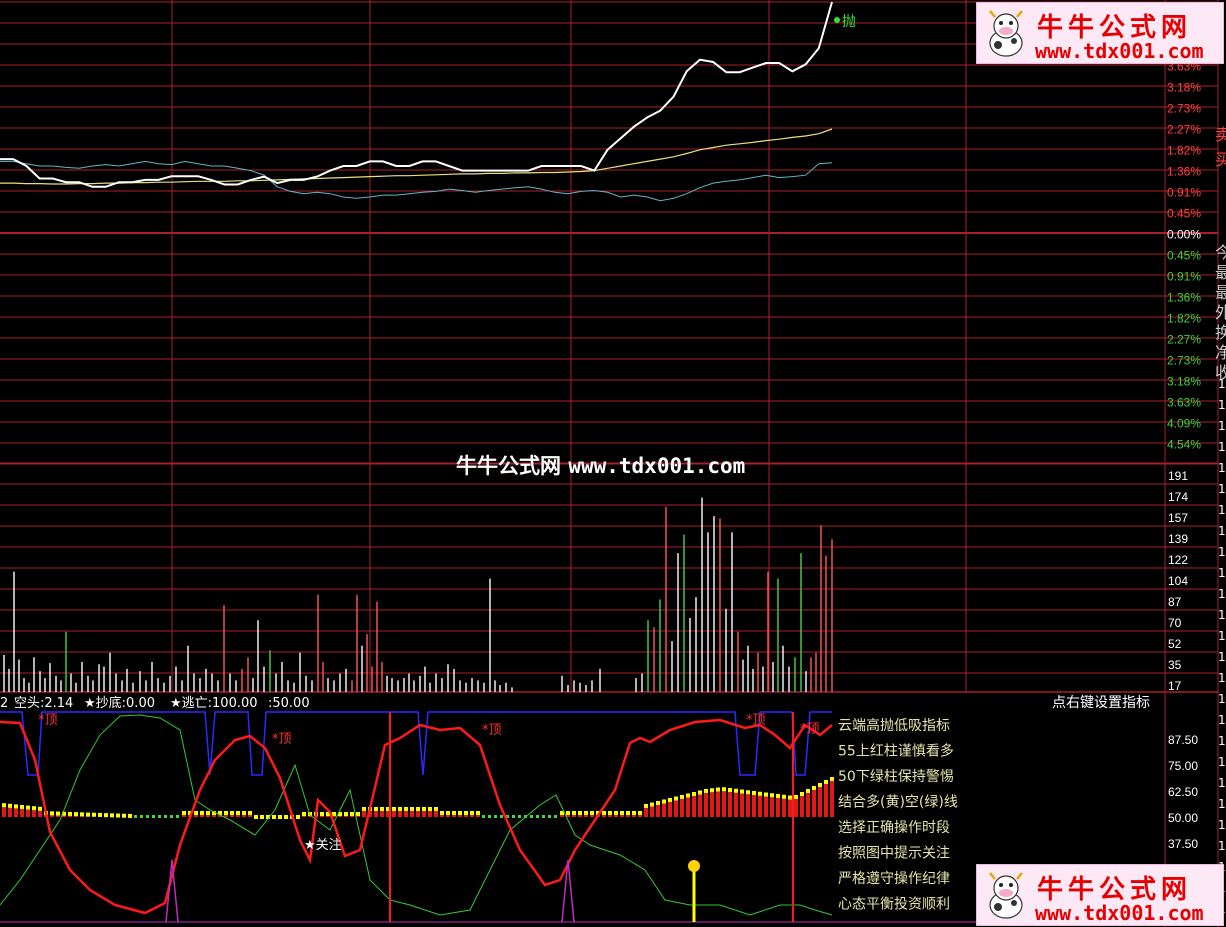 The image size is (1226, 927). I want to click on price-tick-label: 0.45%, so click(1184, 255).